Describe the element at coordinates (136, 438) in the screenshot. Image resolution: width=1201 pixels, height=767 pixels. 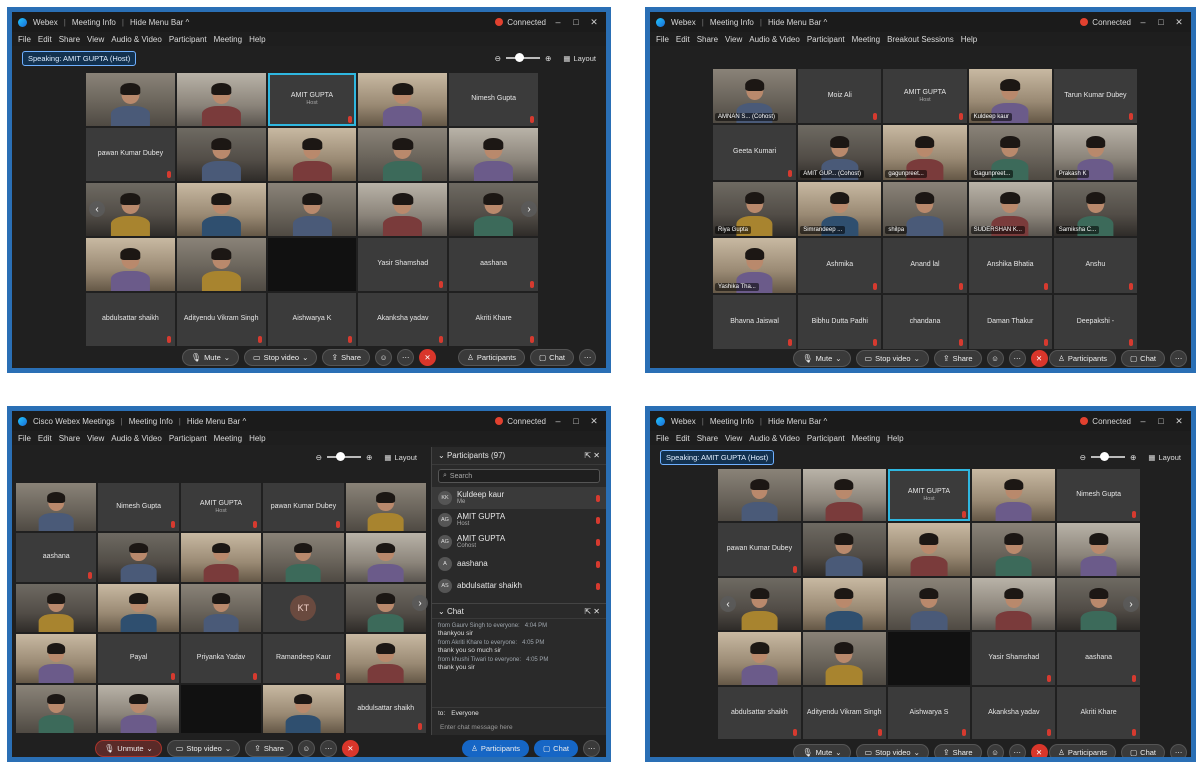
I see `menu-item: Audio & Video` at that location.